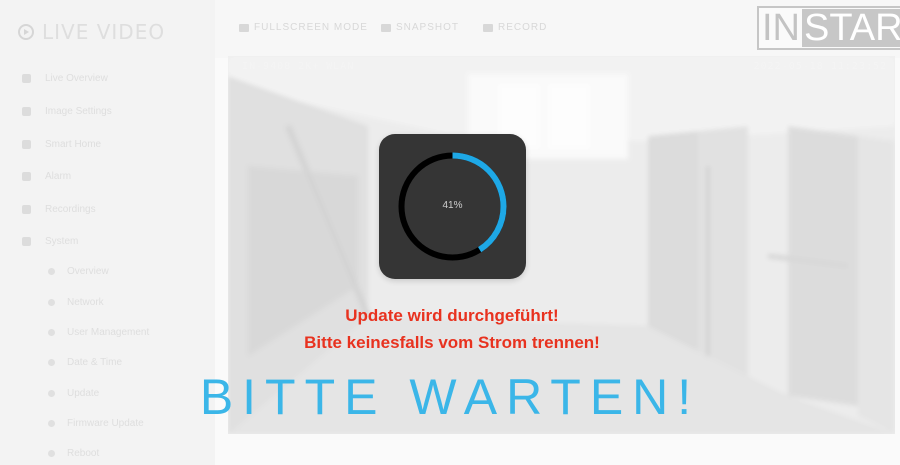 The height and width of the screenshot is (465, 900). Describe the element at coordinates (26, 111) in the screenshot. I see `image-icon` at that location.